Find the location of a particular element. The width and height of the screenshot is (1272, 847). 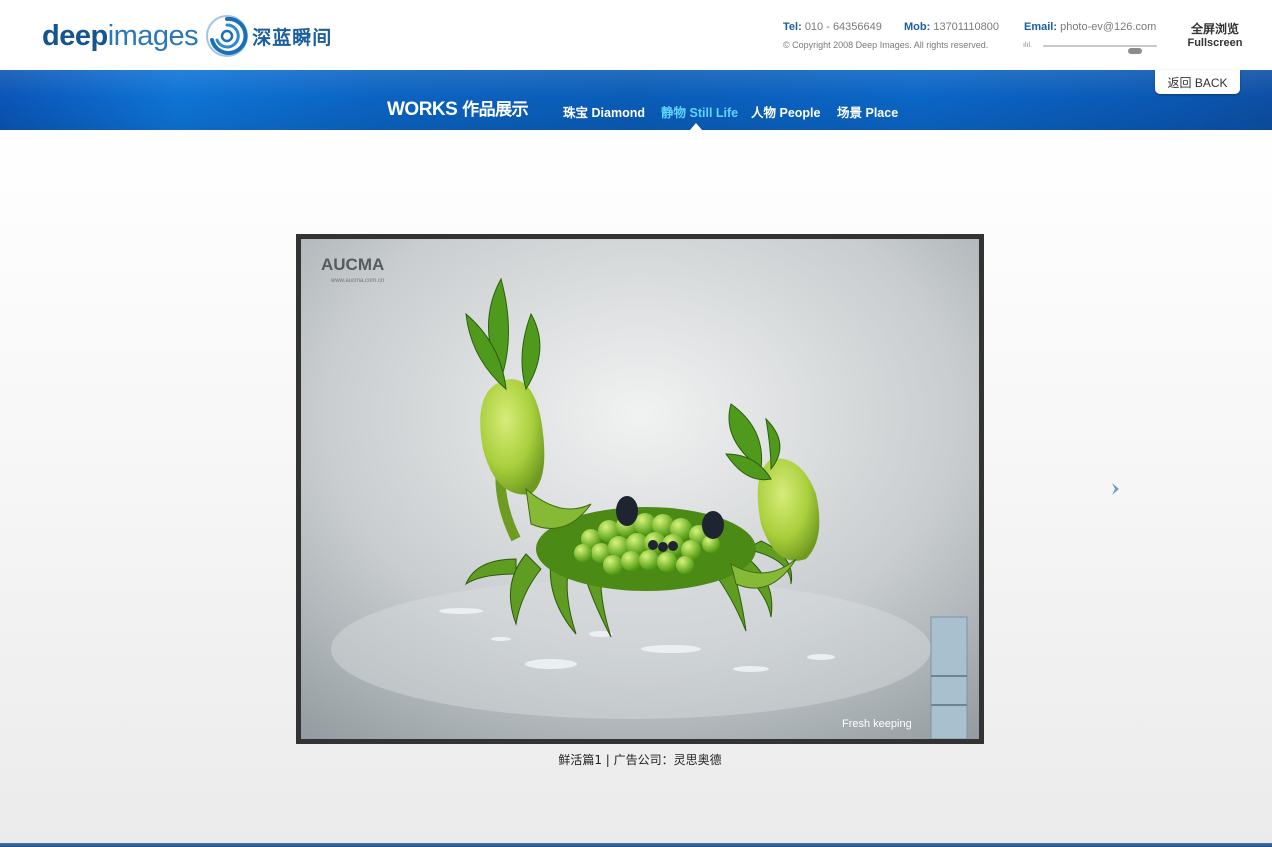

mob-info: Mob: 13701110800 is located at coordinates (951, 27).